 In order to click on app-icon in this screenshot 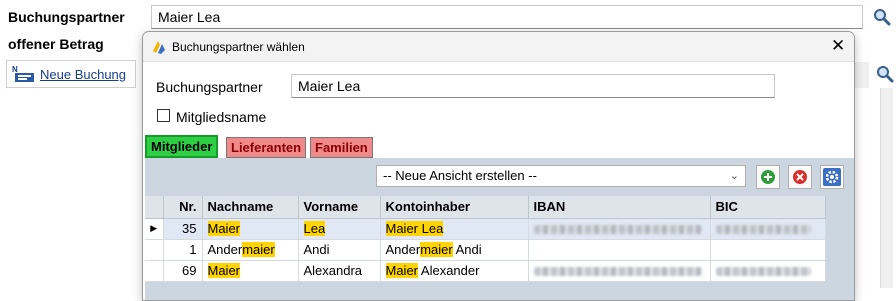, I will do `click(159, 47)`.